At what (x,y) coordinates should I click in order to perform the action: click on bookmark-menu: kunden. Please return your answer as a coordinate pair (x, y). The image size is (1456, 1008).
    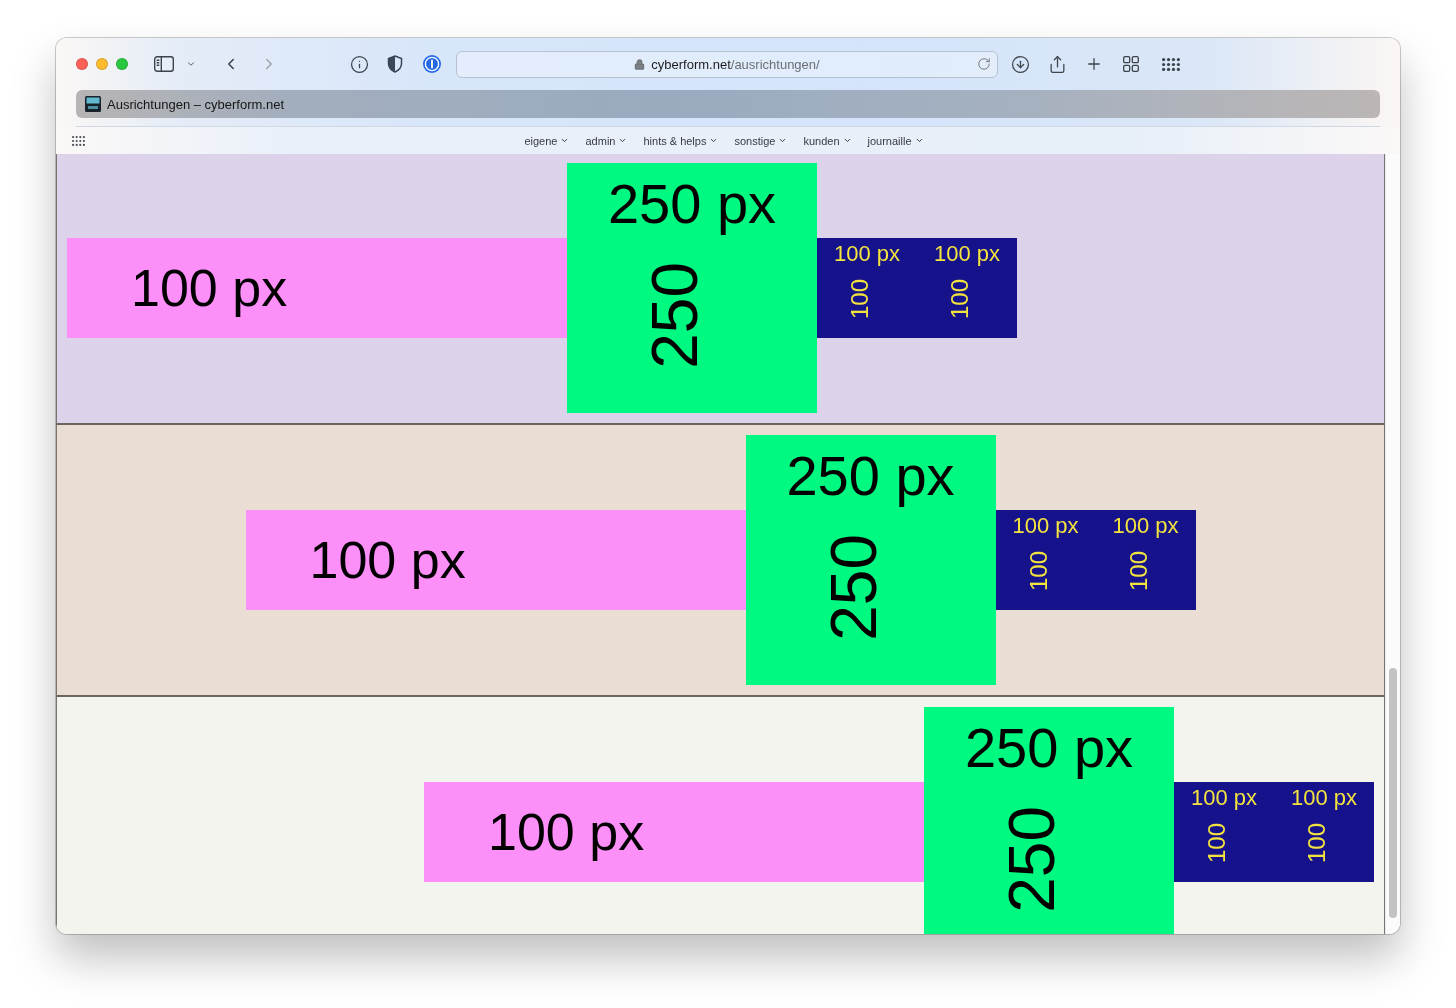
    Looking at the image, I should click on (827, 140).